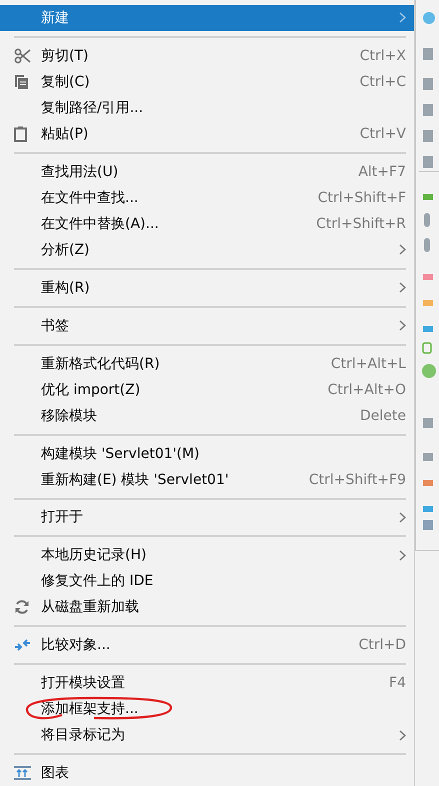 This screenshot has width=439, height=786. What do you see at coordinates (383, 134) in the screenshot?
I see `shortcut-text: Ctrl+V` at bounding box center [383, 134].